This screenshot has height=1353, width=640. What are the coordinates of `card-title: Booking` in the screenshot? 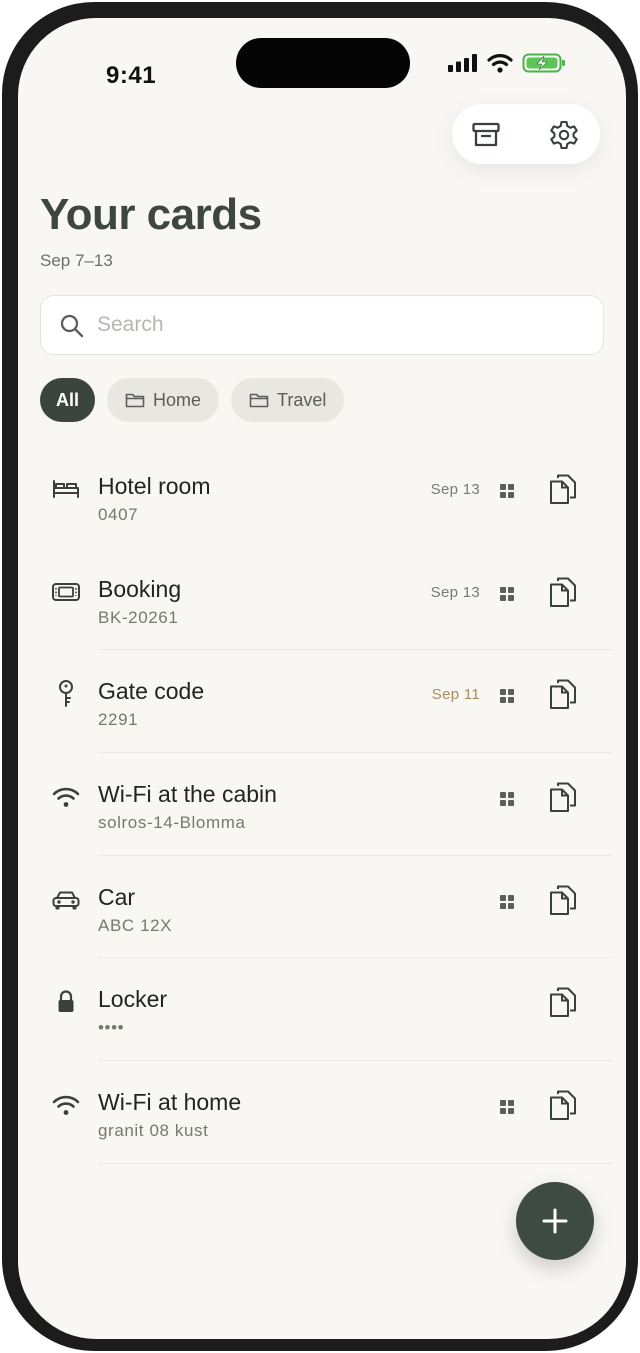 It's located at (140, 588).